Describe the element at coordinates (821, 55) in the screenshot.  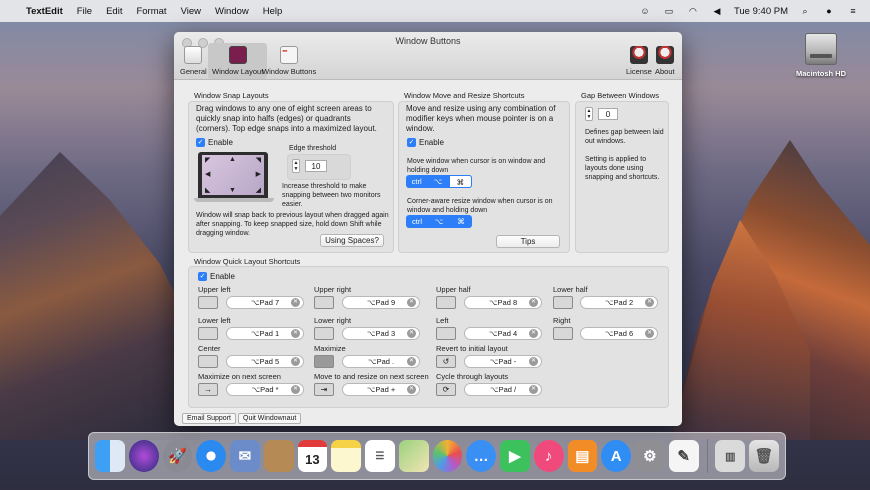
I see `desktop-macintosh-hd: Macintosh HD` at that location.